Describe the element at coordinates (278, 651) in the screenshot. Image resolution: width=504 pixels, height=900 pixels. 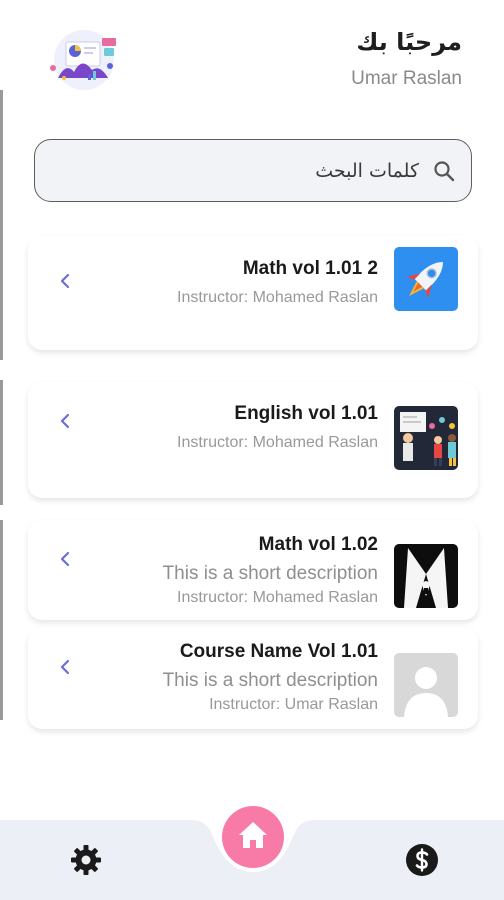
I see `course-title: Course Name Vol 1.01` at that location.